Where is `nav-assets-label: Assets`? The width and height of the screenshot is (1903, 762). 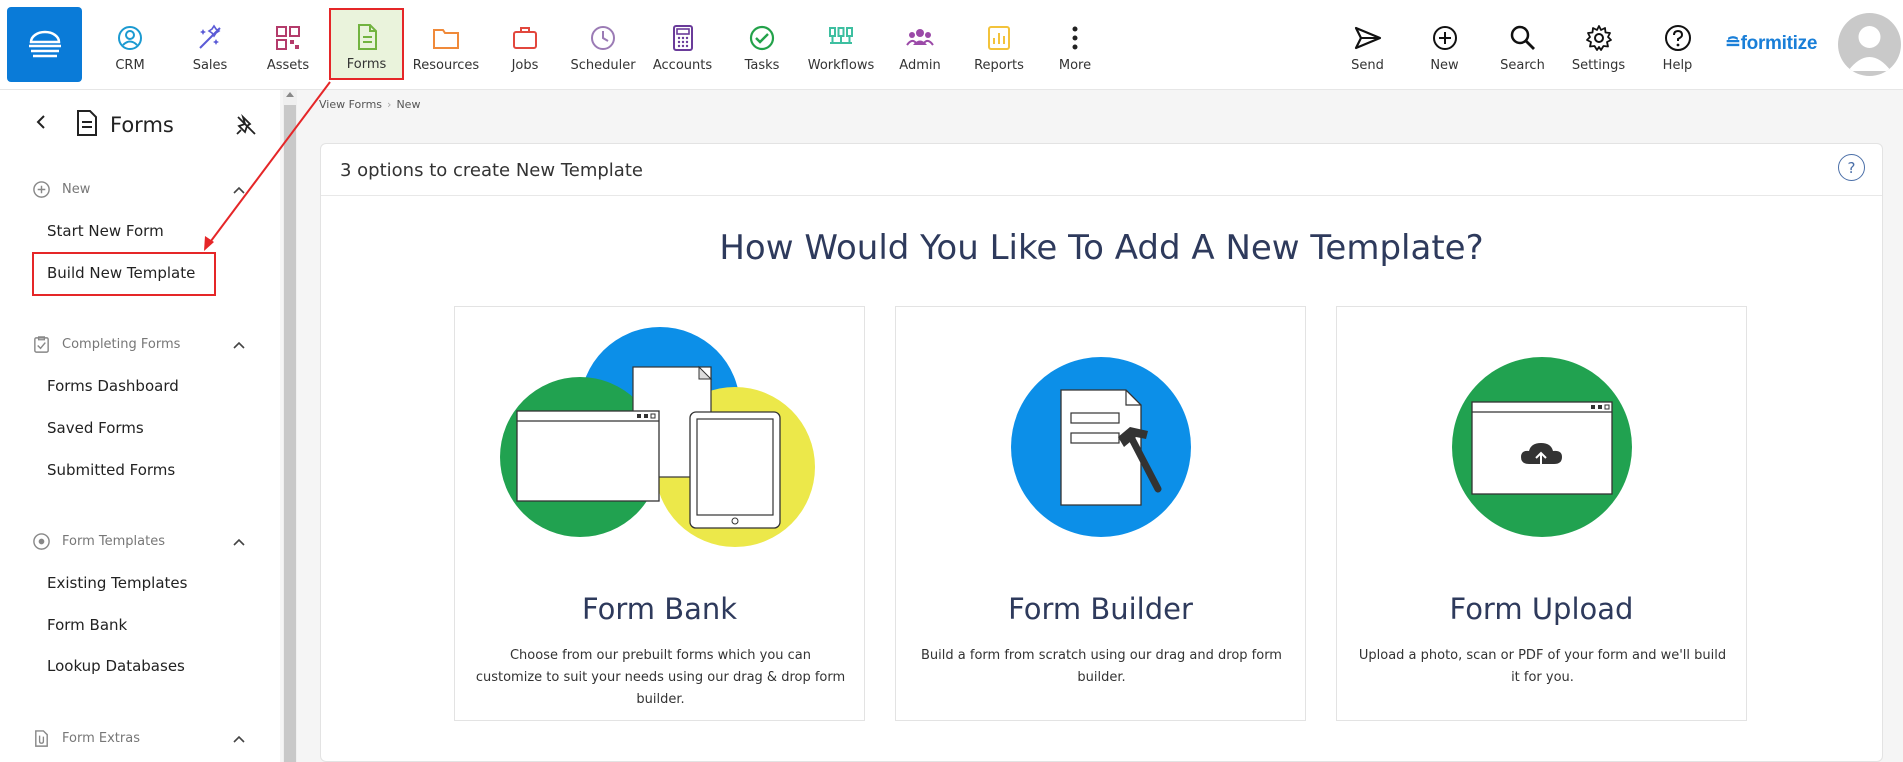 nav-assets-label: Assets is located at coordinates (288, 65).